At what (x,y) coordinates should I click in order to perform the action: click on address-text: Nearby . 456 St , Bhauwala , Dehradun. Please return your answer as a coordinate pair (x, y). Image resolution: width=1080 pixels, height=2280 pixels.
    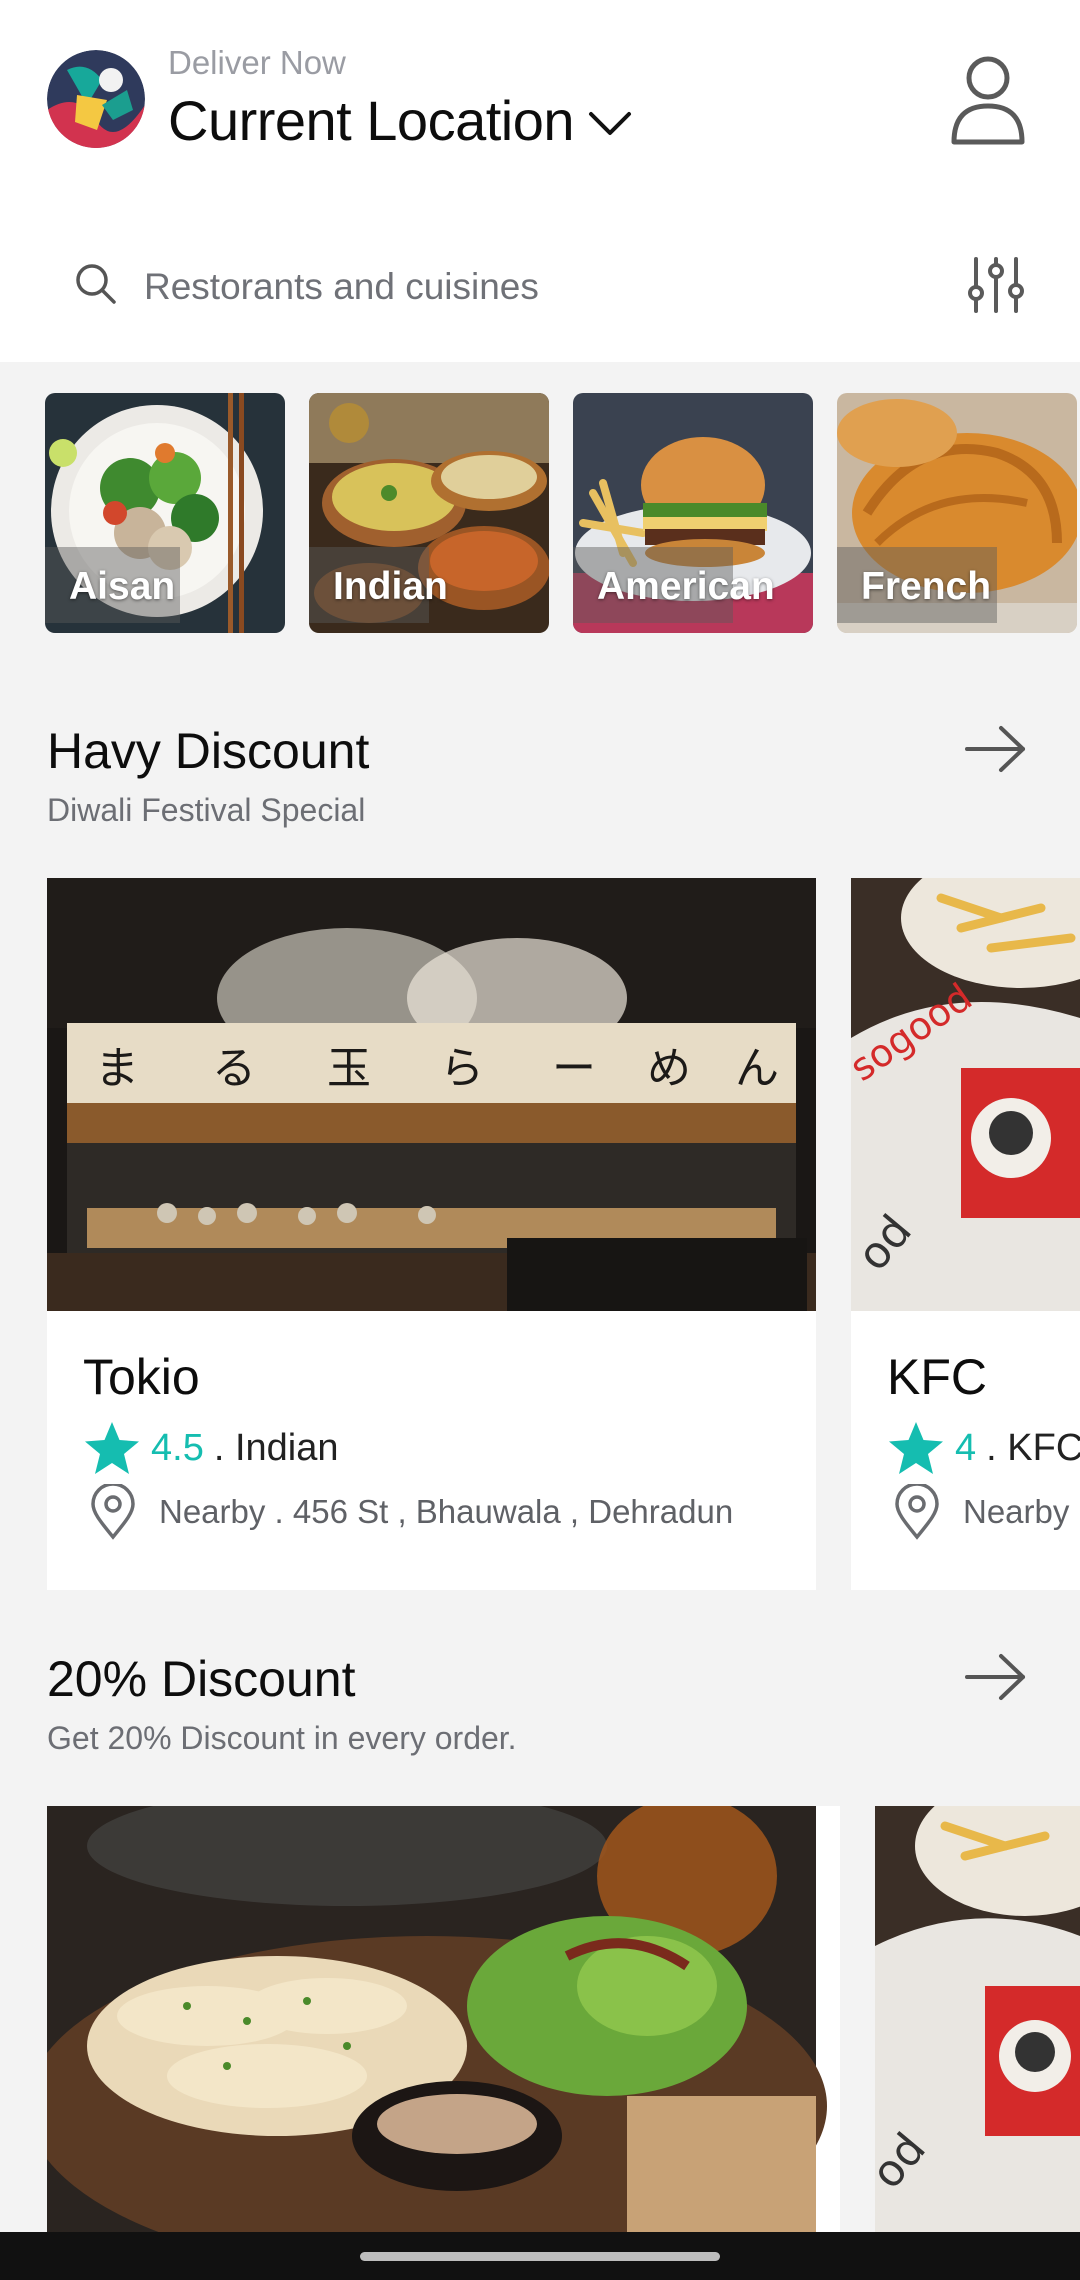
    Looking at the image, I should click on (446, 1511).